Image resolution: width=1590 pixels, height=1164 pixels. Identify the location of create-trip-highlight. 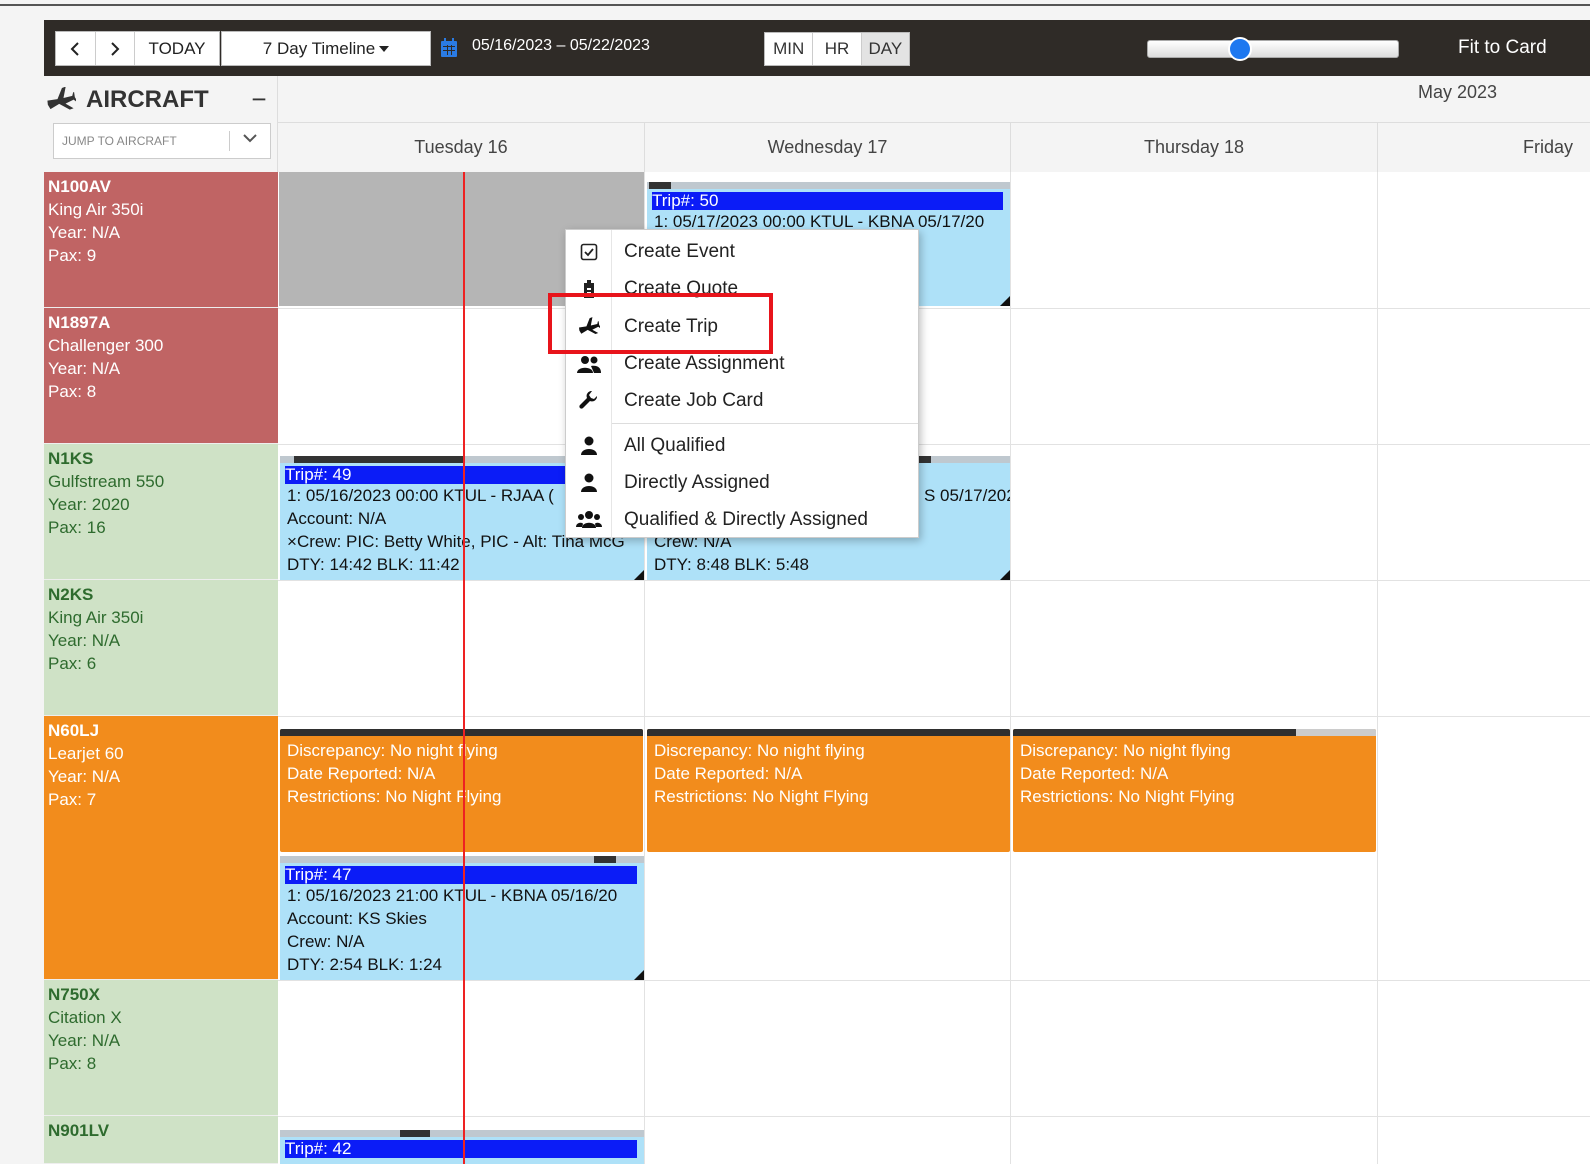
(660, 323).